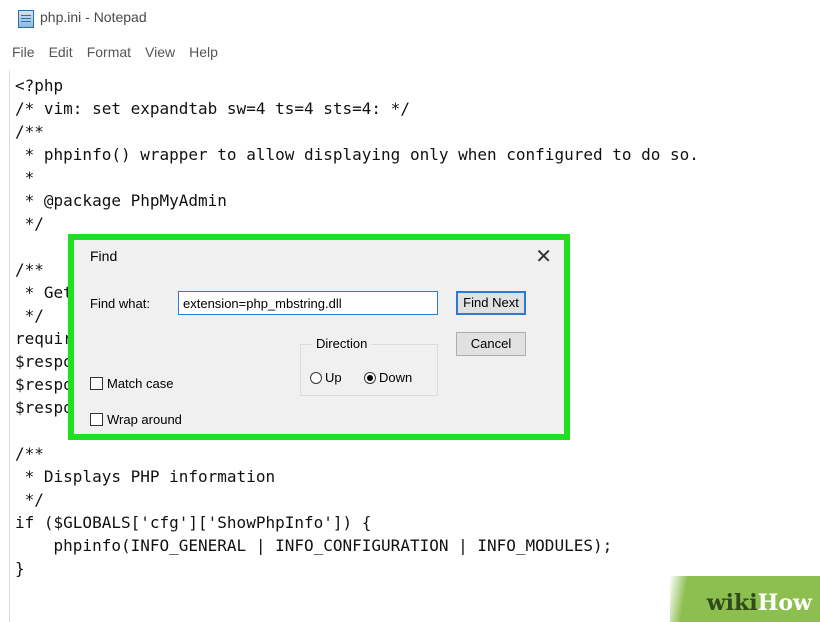  What do you see at coordinates (113, 55) in the screenshot?
I see `menu-format: Format` at bounding box center [113, 55].